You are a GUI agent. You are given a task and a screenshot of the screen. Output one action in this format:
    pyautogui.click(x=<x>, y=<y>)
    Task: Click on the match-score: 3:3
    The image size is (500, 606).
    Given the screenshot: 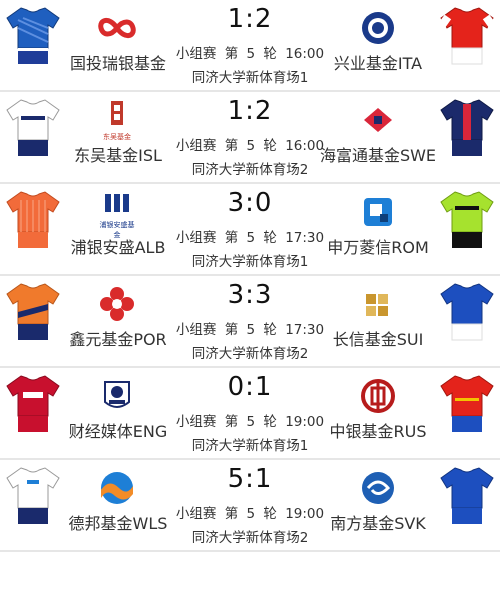 What is the action you would take?
    pyautogui.click(x=250, y=295)
    